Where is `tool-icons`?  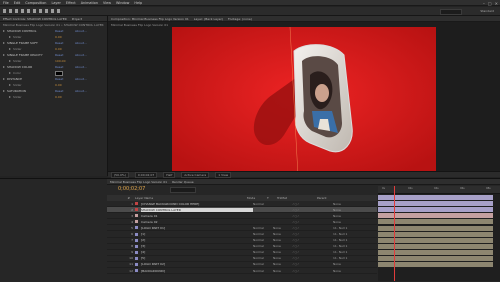
tool-icons is located at coordinates (45, 11).